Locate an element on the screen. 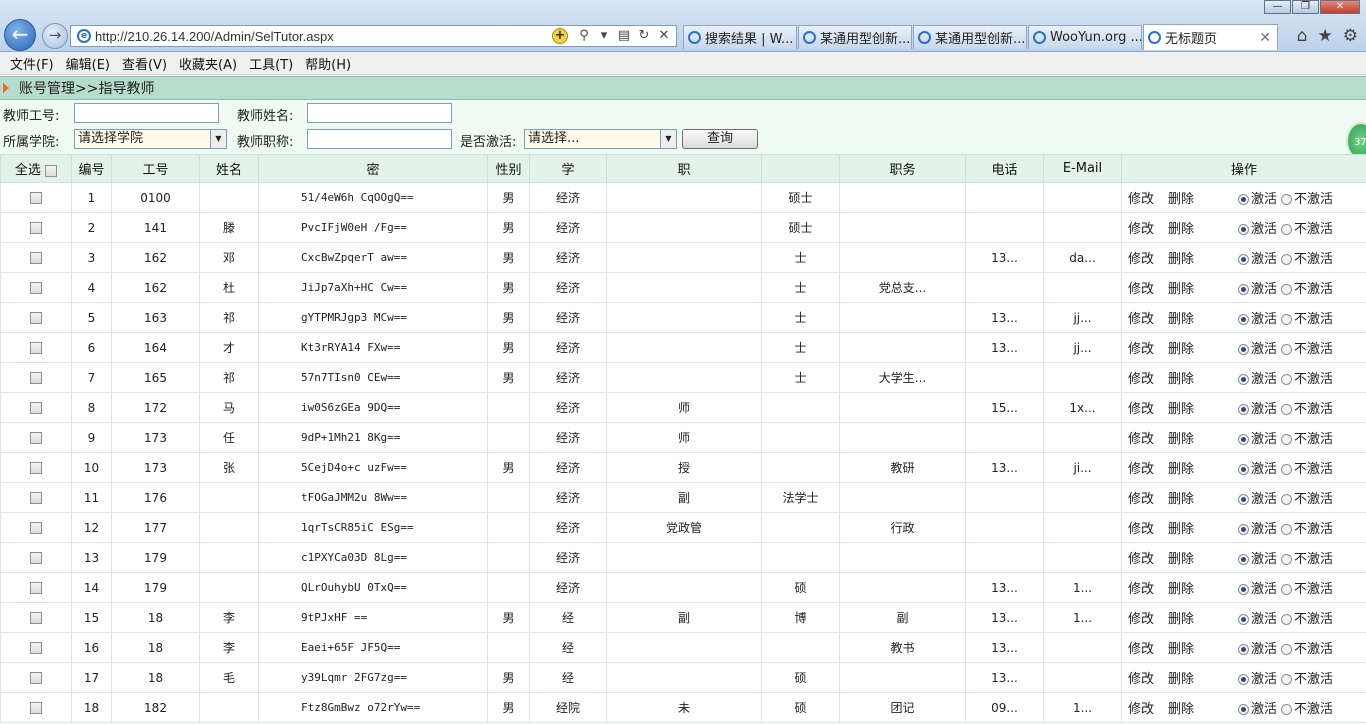 The image size is (1366, 724). query-button: 查询 is located at coordinates (720, 139).